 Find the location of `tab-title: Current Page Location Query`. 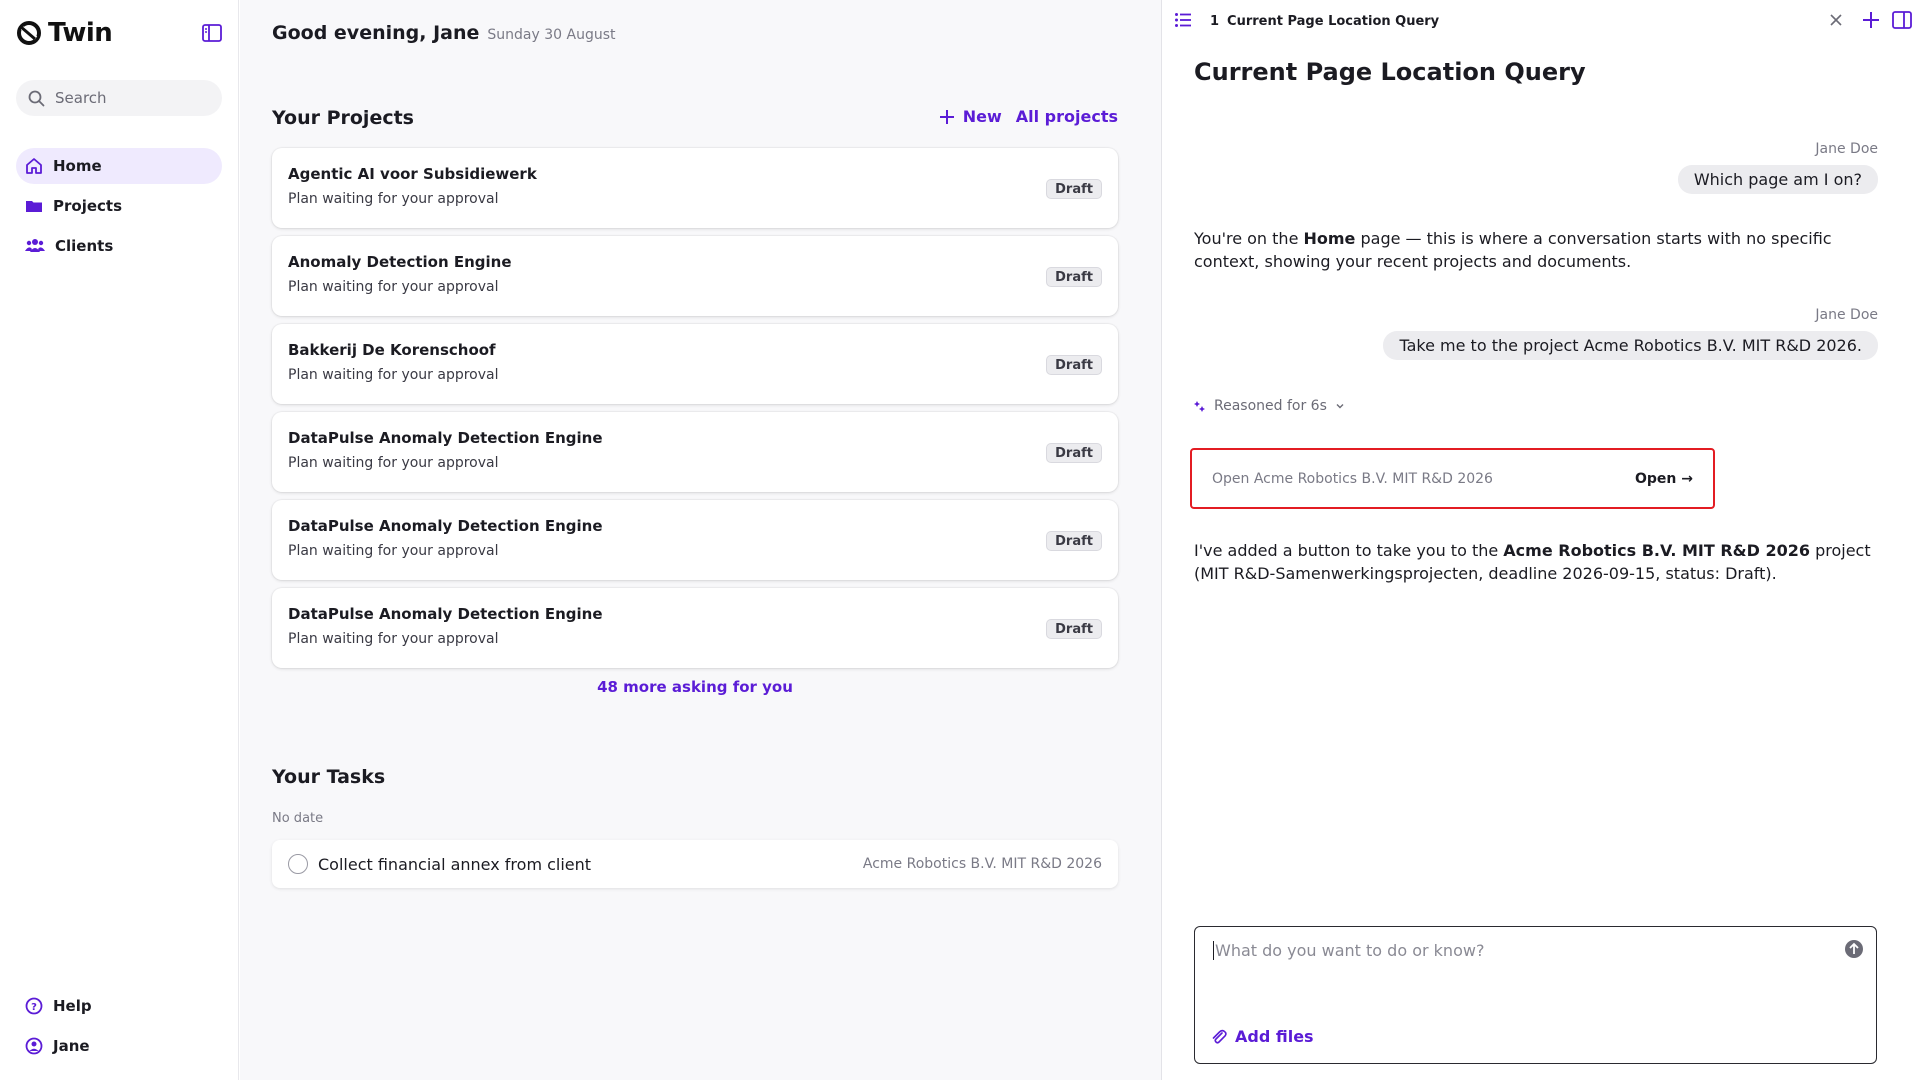

tab-title: Current Page Location Query is located at coordinates (1333, 21).